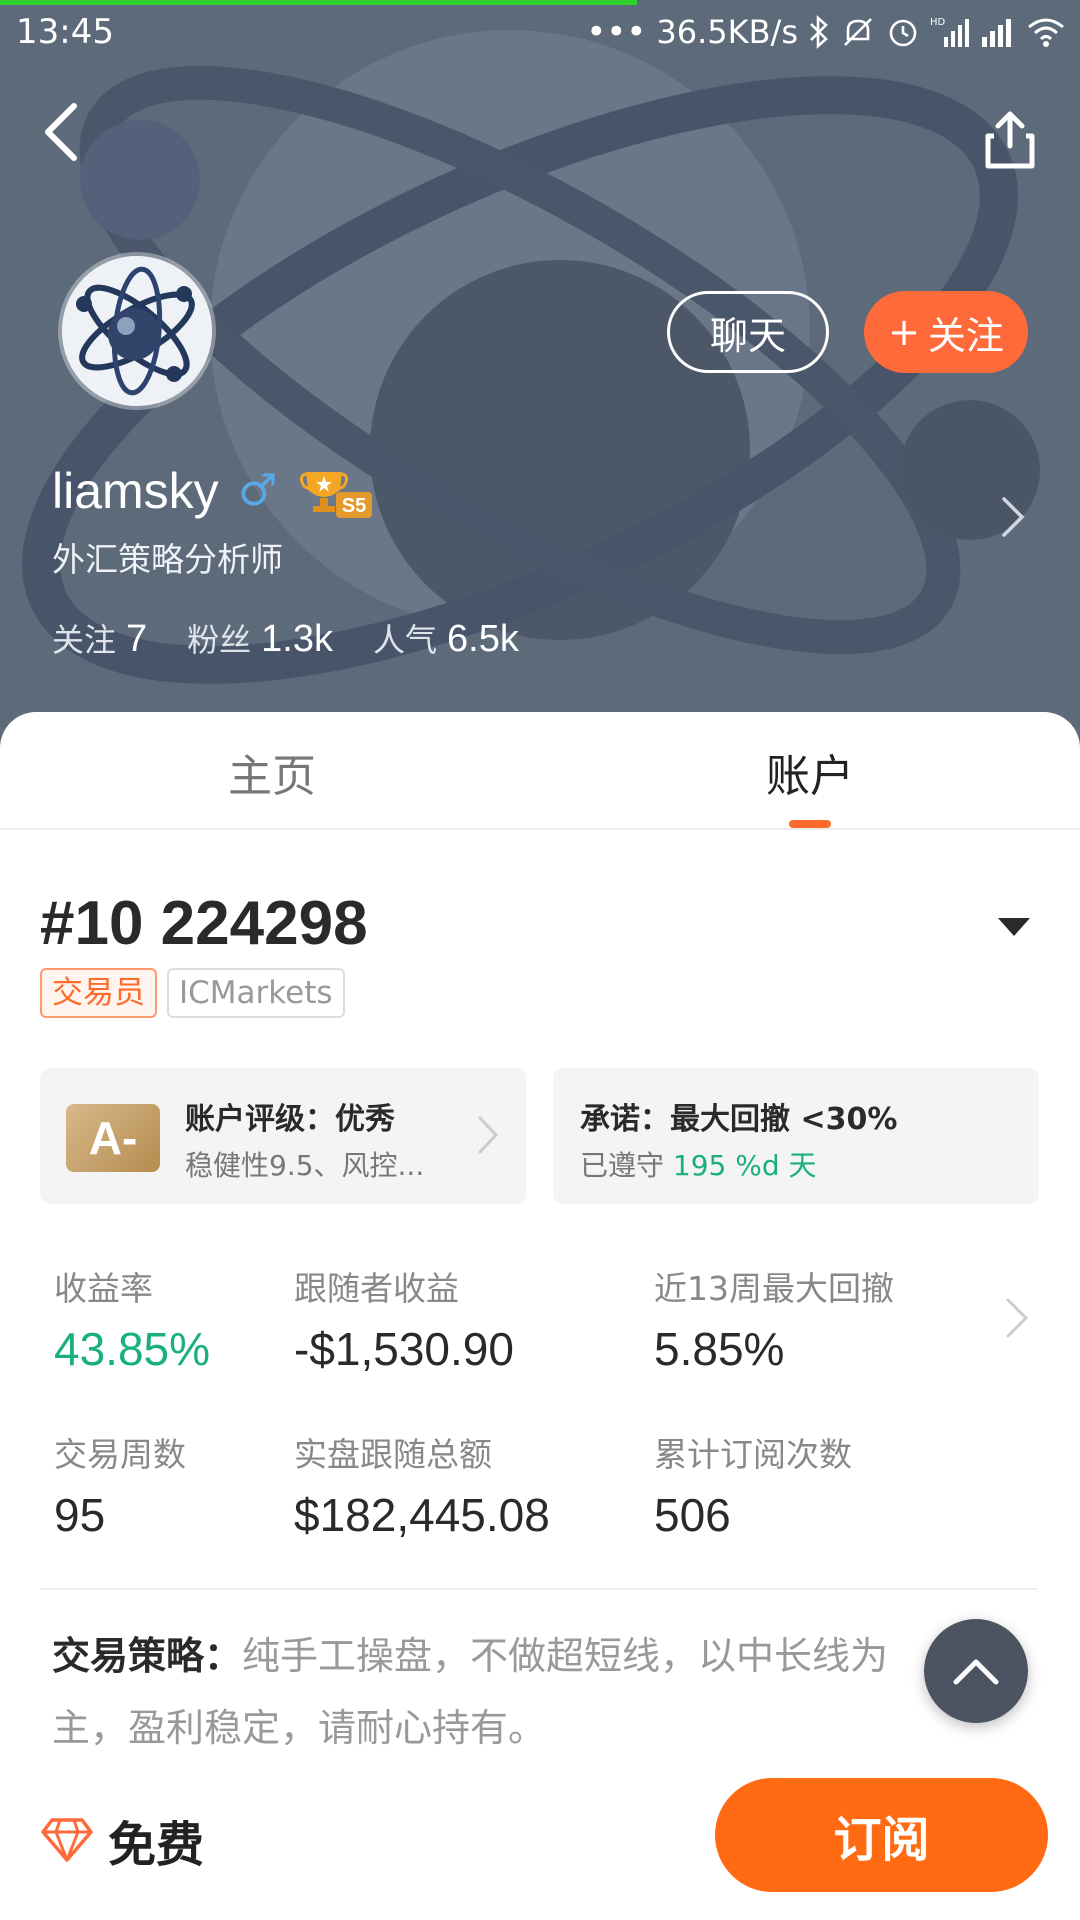 The width and height of the screenshot is (1080, 1920). Describe the element at coordinates (502, 1692) in the screenshot. I see `strategy-description: 交易策略：纯手工操盘，不做超短线，以中长线为主，盈利稳定，请耐心持有。` at that location.